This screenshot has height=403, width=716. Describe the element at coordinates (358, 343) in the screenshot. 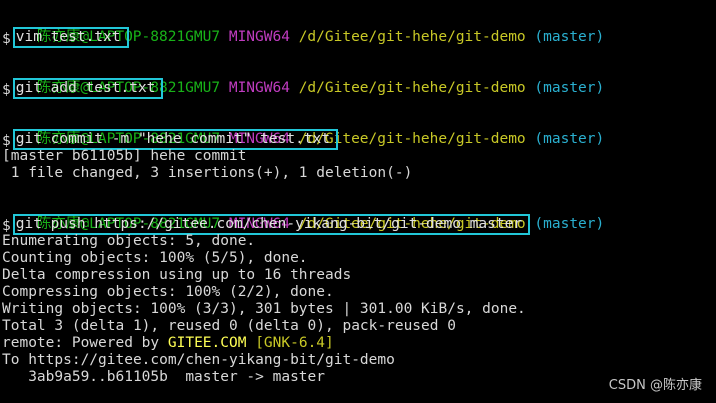

I see `remote-line: remote: Powered by GITEE.COM [GNK-6.4]` at that location.